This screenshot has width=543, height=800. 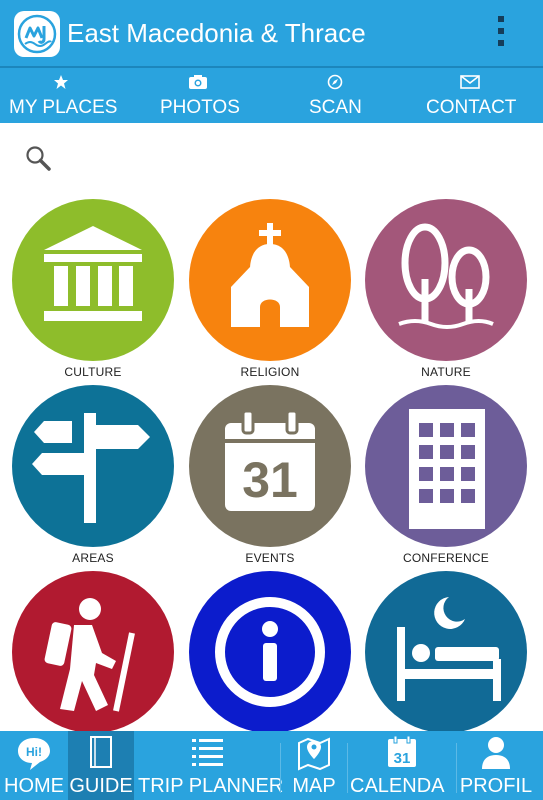 I want to click on category-hiking-circle, so click(x=93, y=652).